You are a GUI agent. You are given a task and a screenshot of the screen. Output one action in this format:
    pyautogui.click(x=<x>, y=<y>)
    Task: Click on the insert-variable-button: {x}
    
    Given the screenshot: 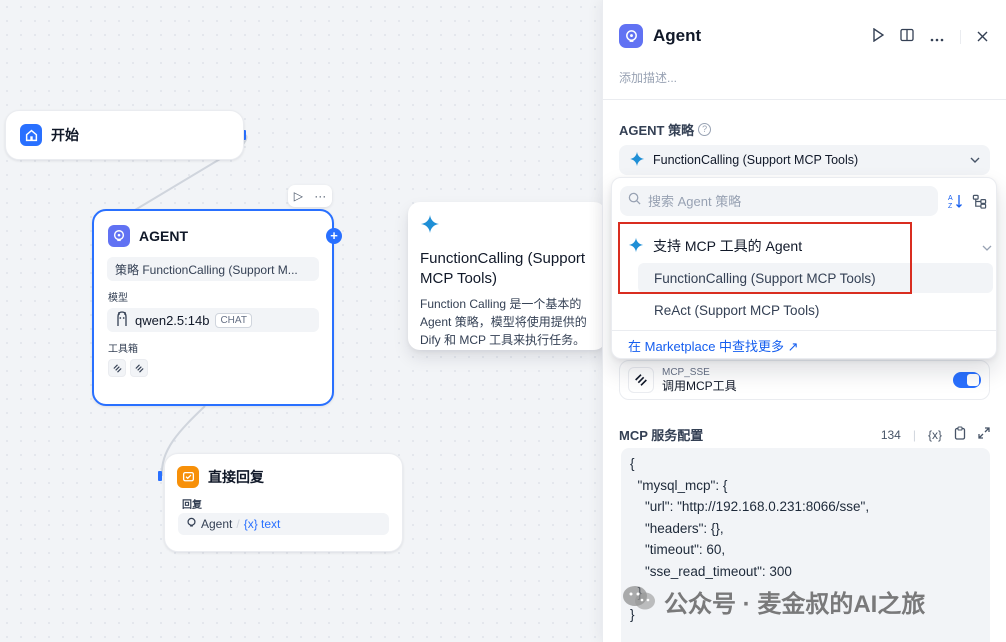 What is the action you would take?
    pyautogui.click(x=935, y=435)
    